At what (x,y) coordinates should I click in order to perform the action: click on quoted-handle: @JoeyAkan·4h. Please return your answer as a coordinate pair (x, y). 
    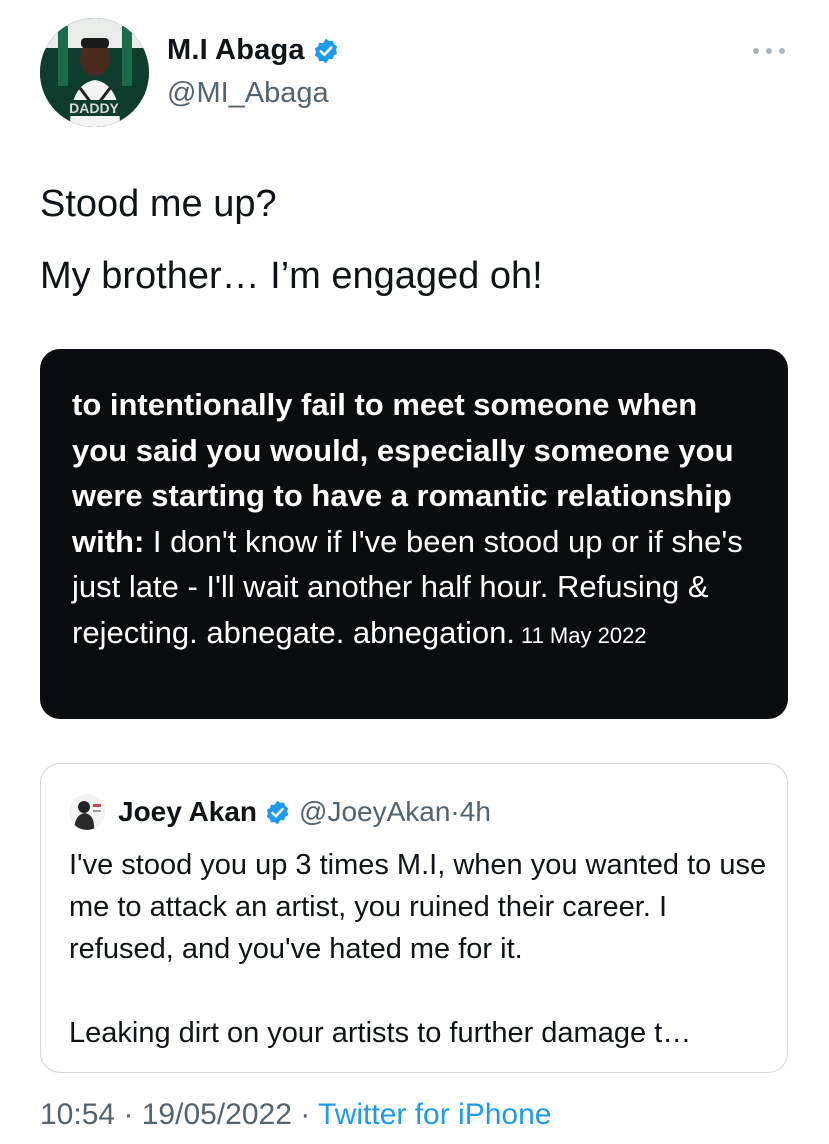
    Looking at the image, I should click on (395, 812).